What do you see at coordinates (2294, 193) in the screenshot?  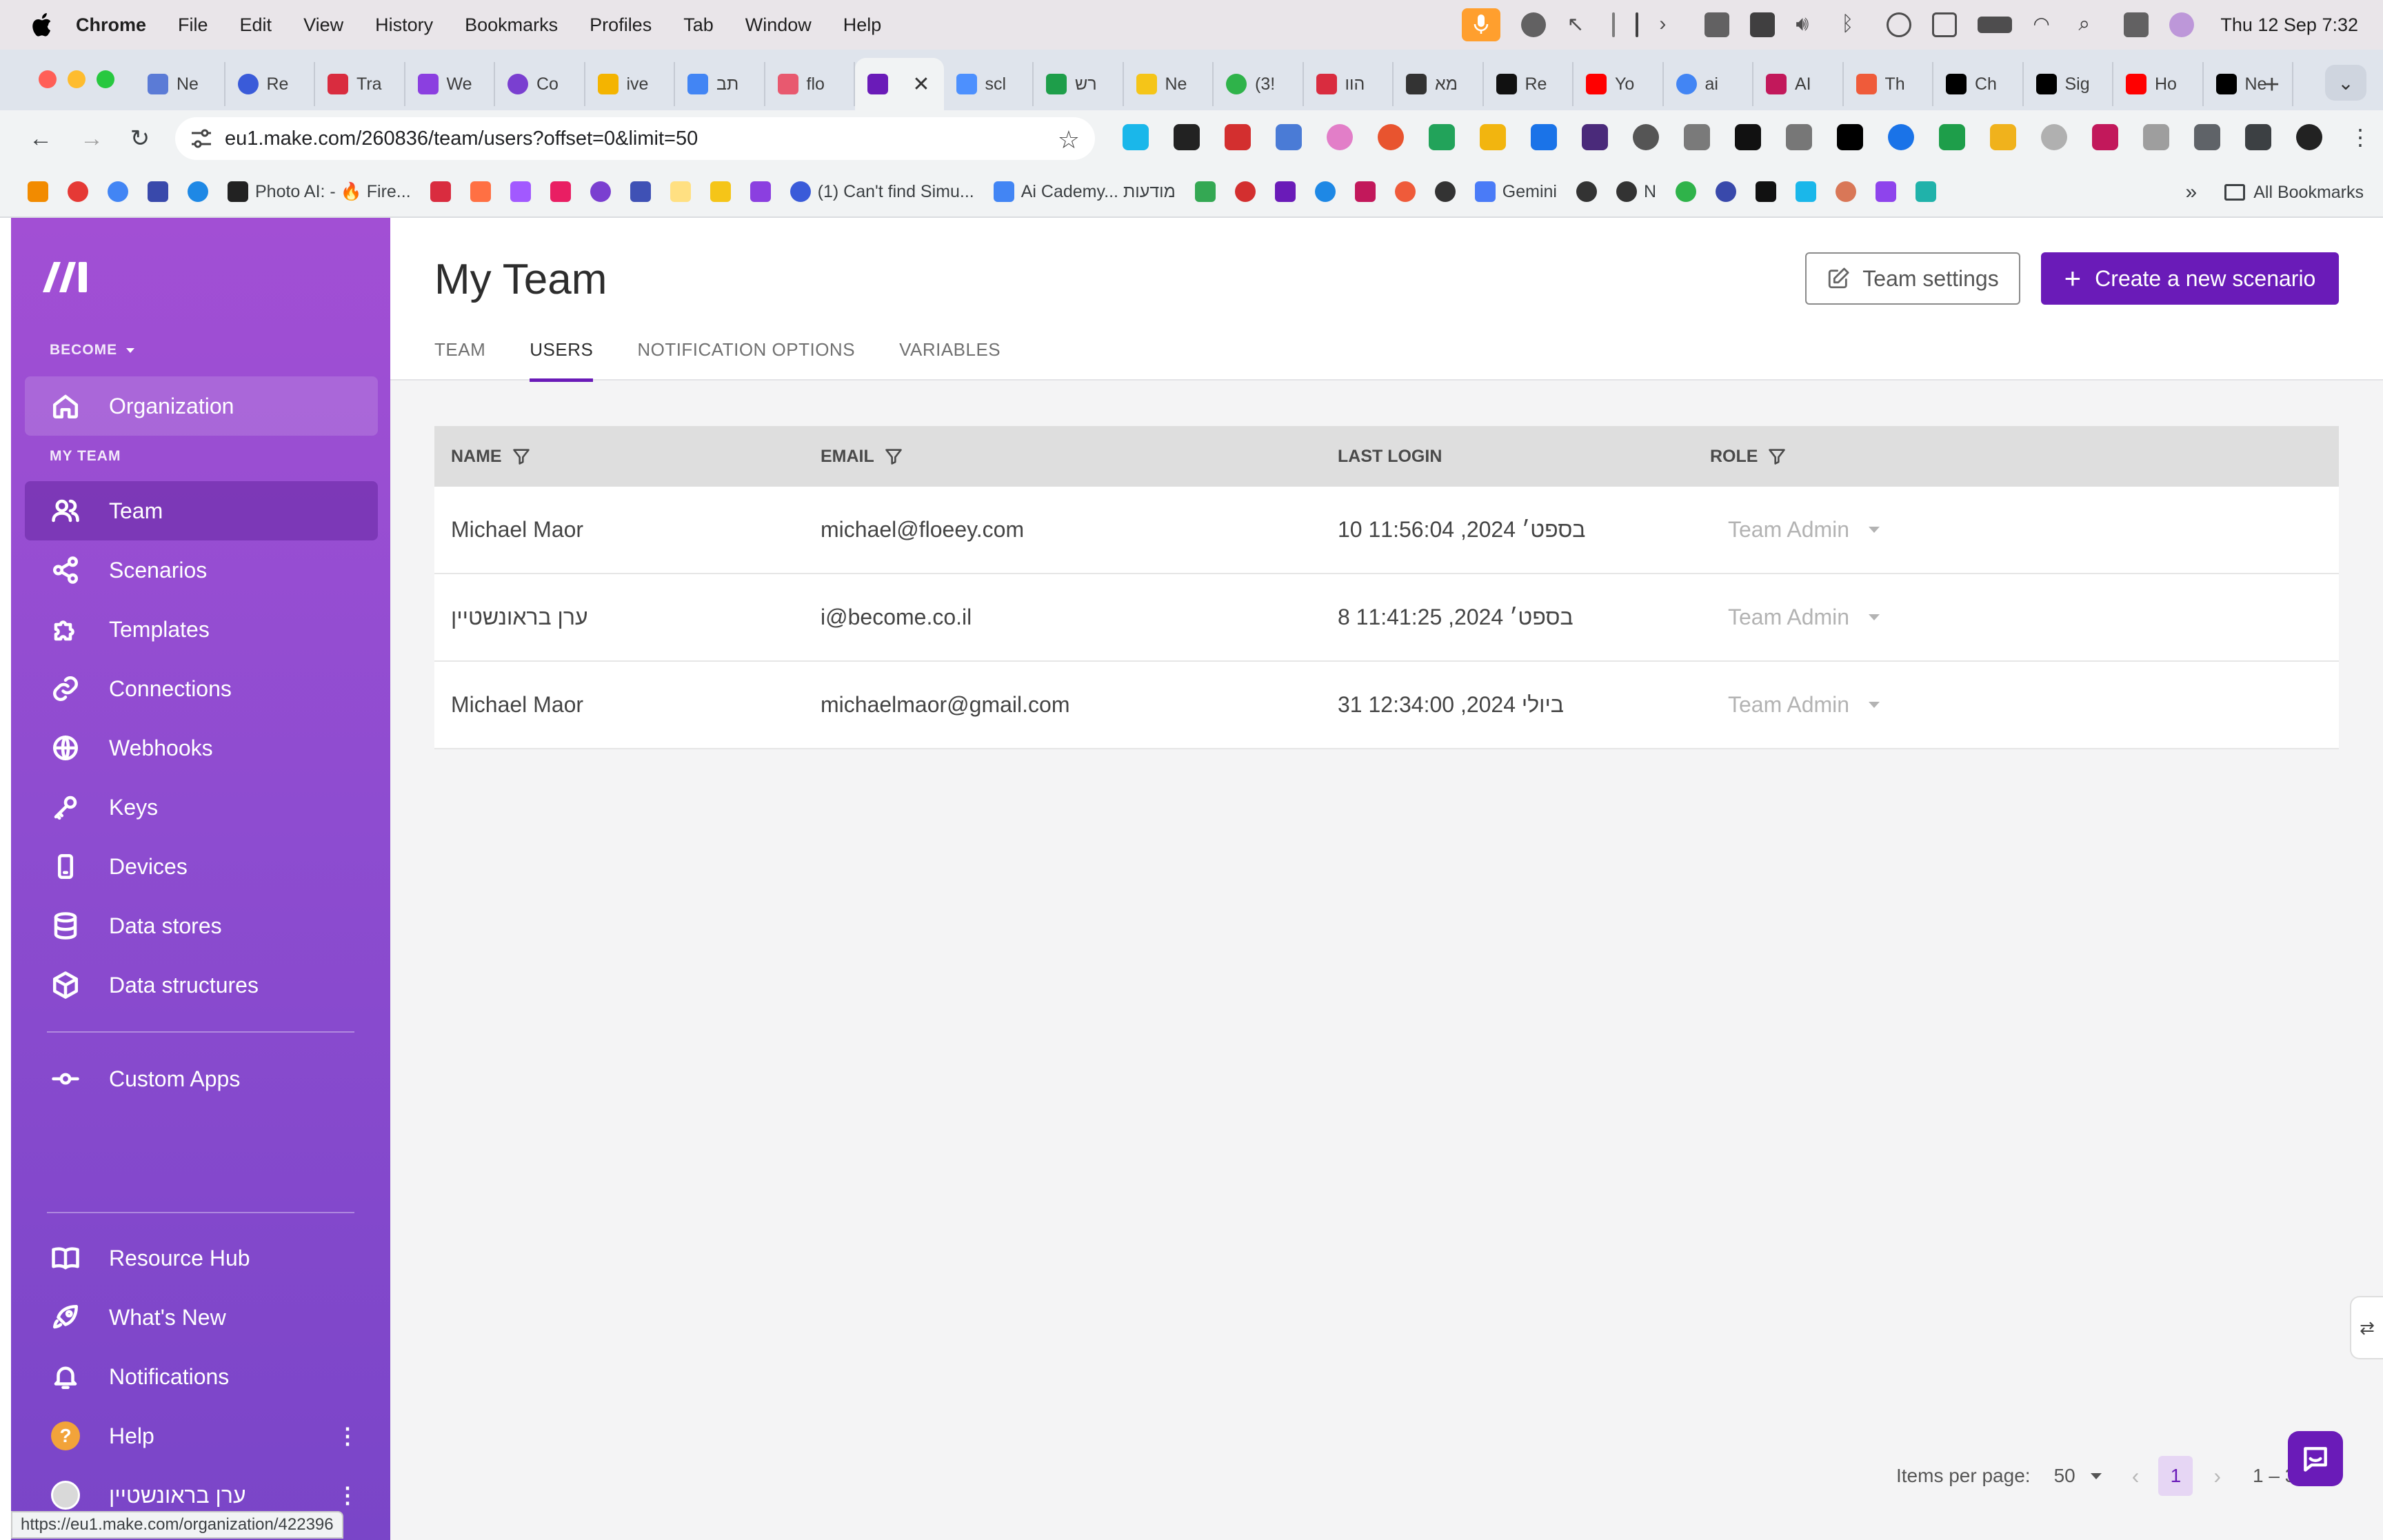 I see `all-bookmarks-button: All Bookmarks` at bounding box center [2294, 193].